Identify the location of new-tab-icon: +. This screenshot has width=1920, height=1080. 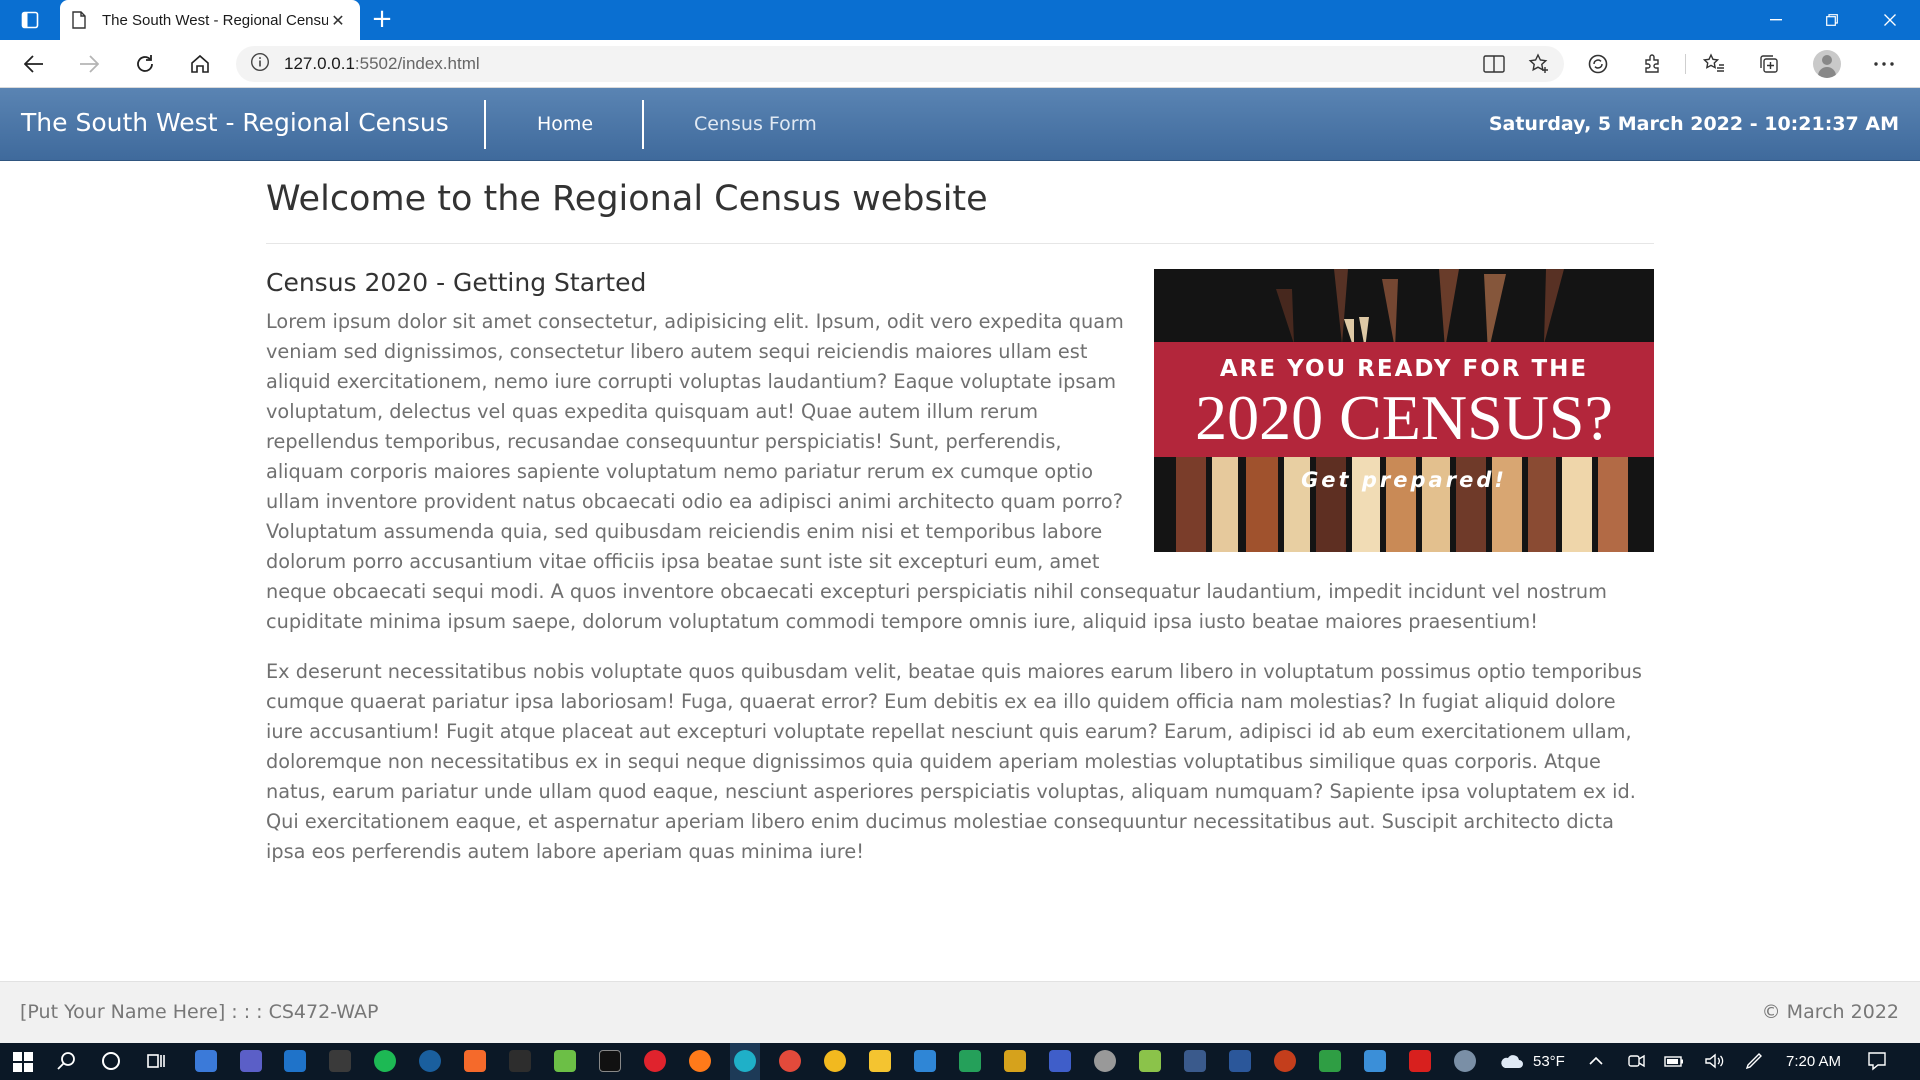
(382, 20).